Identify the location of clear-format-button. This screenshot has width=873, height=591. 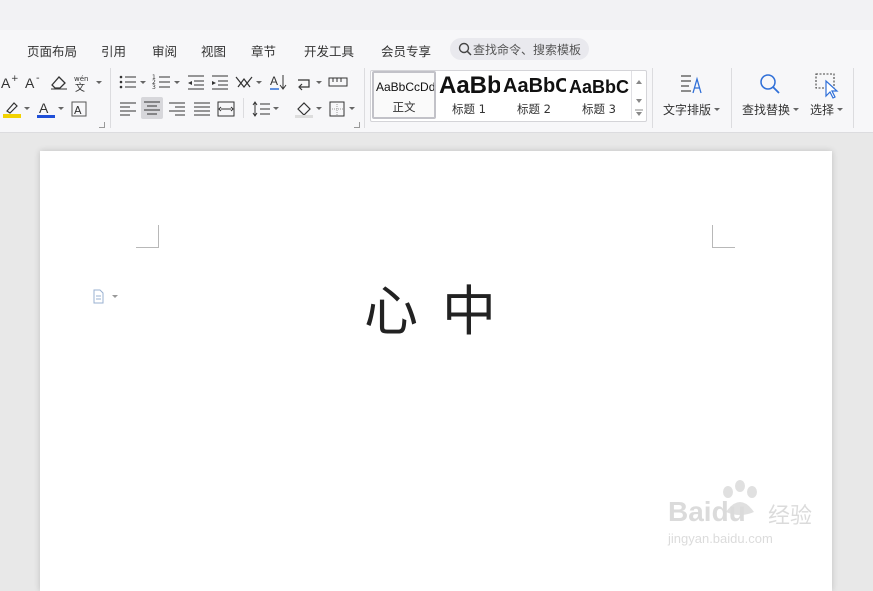
(59, 82).